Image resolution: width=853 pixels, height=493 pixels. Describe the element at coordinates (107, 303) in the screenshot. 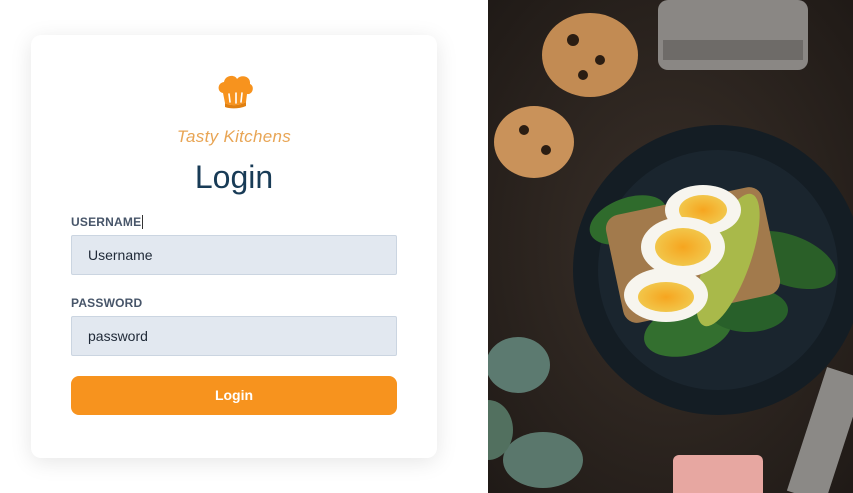

I see `password-label: PASSWORD` at that location.